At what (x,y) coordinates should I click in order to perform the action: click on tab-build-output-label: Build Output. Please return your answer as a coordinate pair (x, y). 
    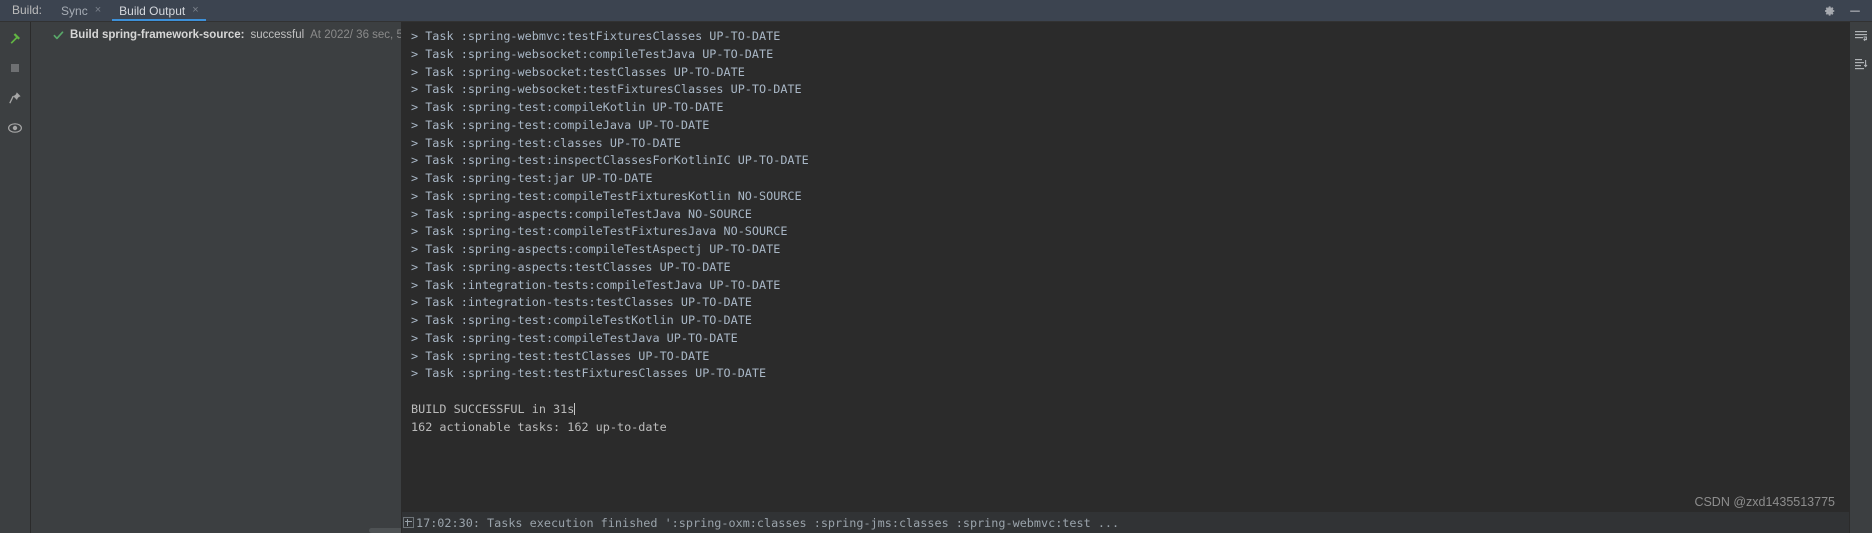
    Looking at the image, I should click on (152, 10).